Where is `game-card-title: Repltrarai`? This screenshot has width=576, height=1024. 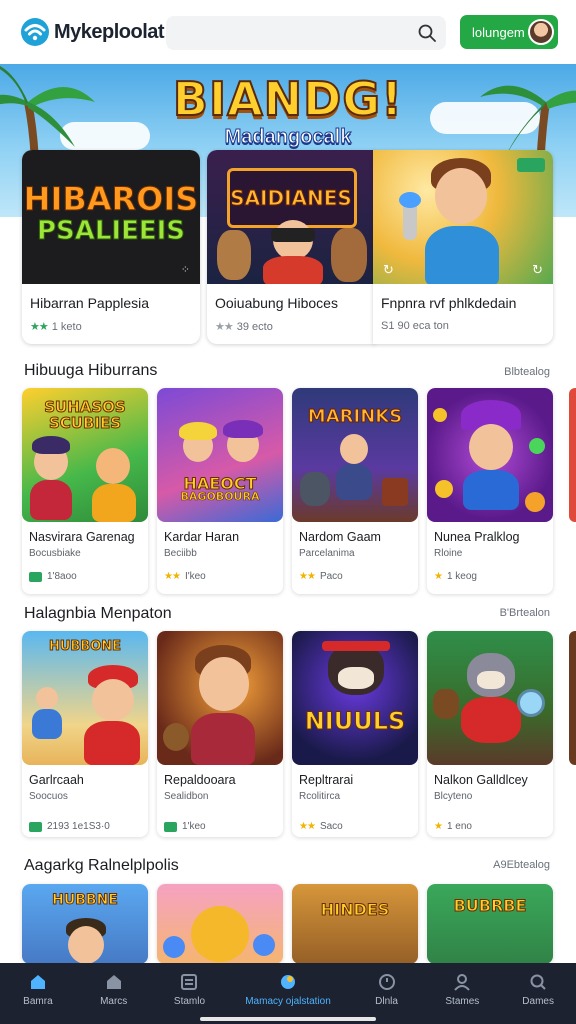 game-card-title: Repltrarai is located at coordinates (326, 780).